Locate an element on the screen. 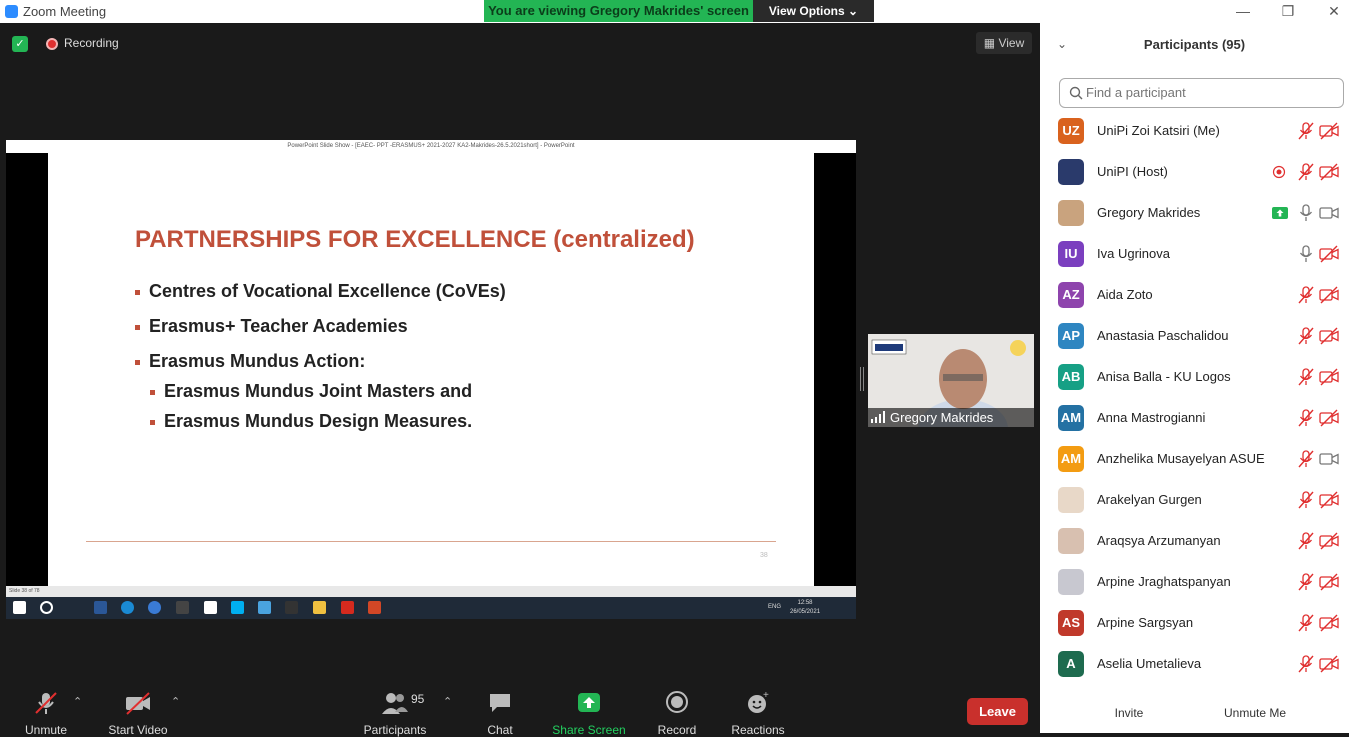 The width and height of the screenshot is (1349, 737). resize-handle is located at coordinates (862, 379).